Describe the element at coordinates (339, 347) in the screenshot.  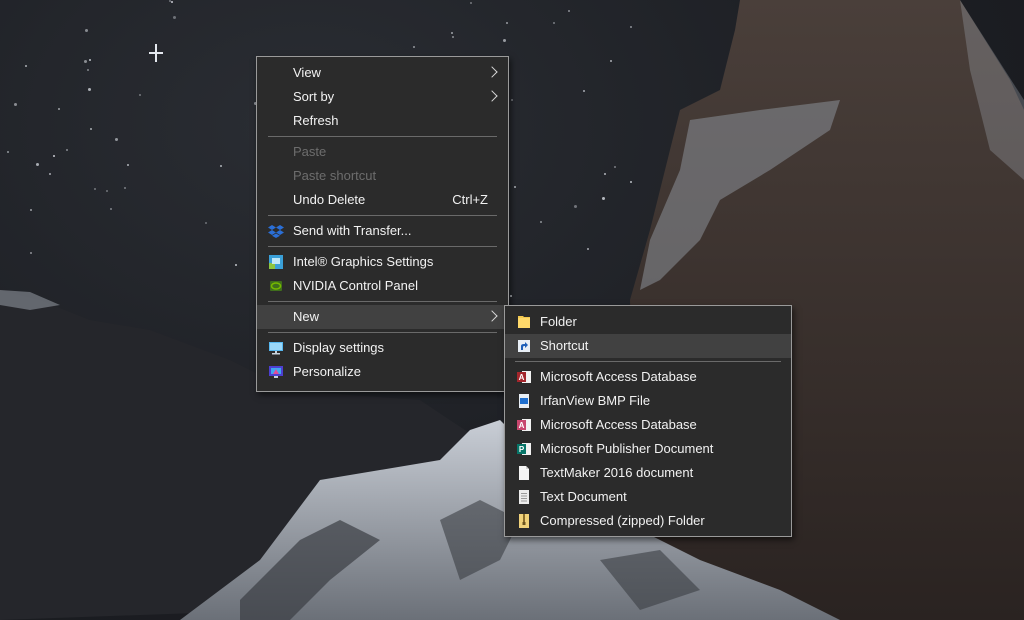
I see `menu-item-label: Display settings` at that location.